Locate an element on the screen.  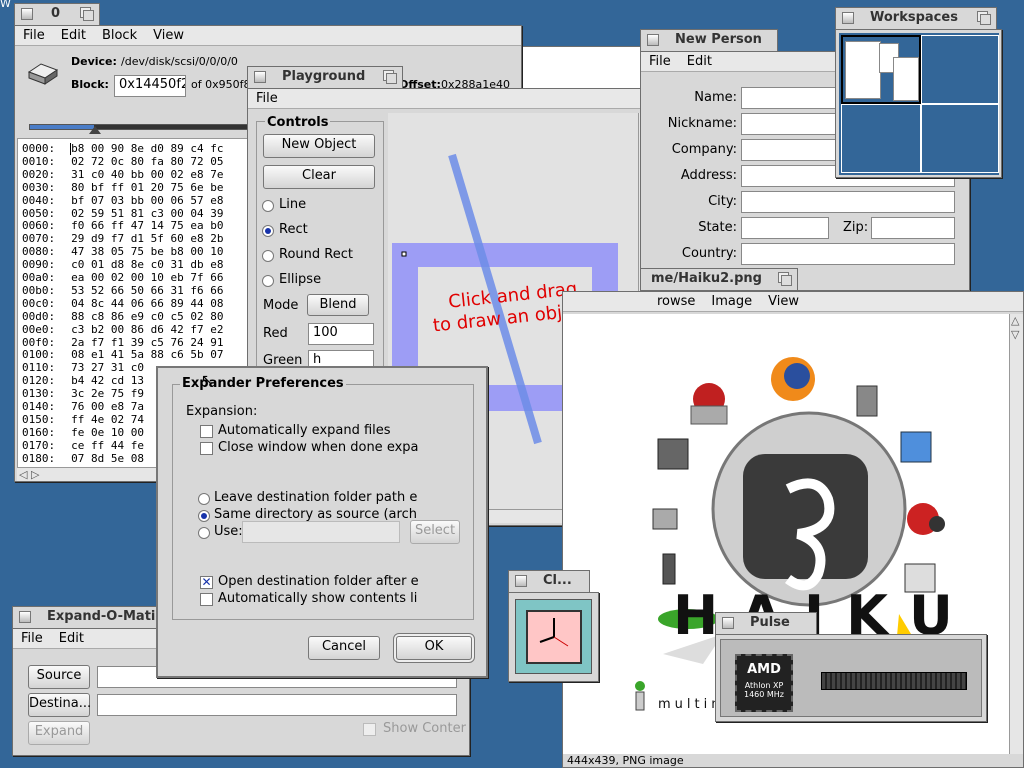
hex-bytes: fe 0e 10 00 is located at coordinates (107, 433).